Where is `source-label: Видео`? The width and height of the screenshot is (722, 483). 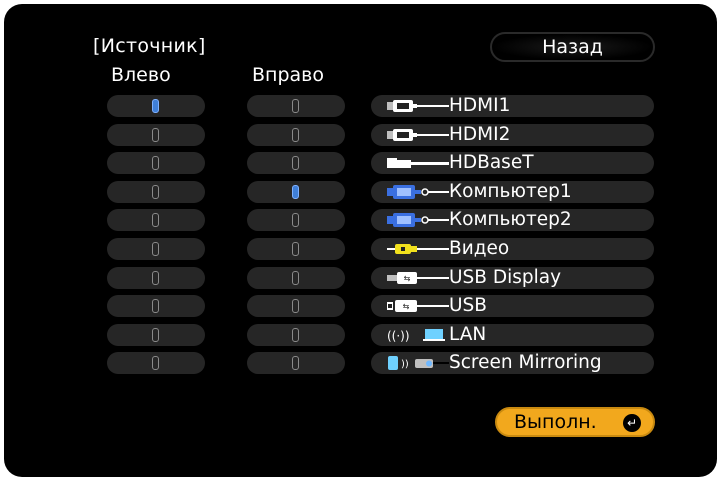
source-label: Видео is located at coordinates (479, 248).